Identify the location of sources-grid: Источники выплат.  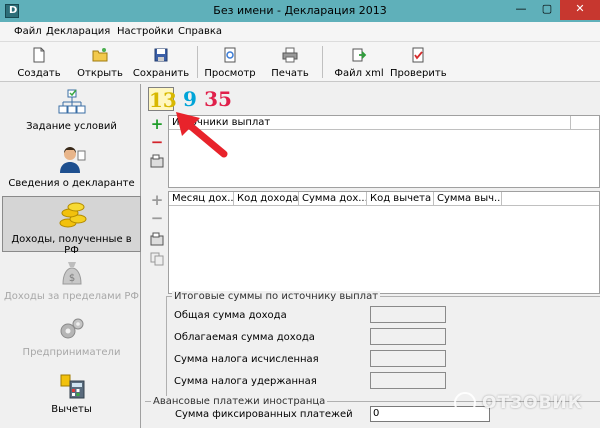
(384, 151).